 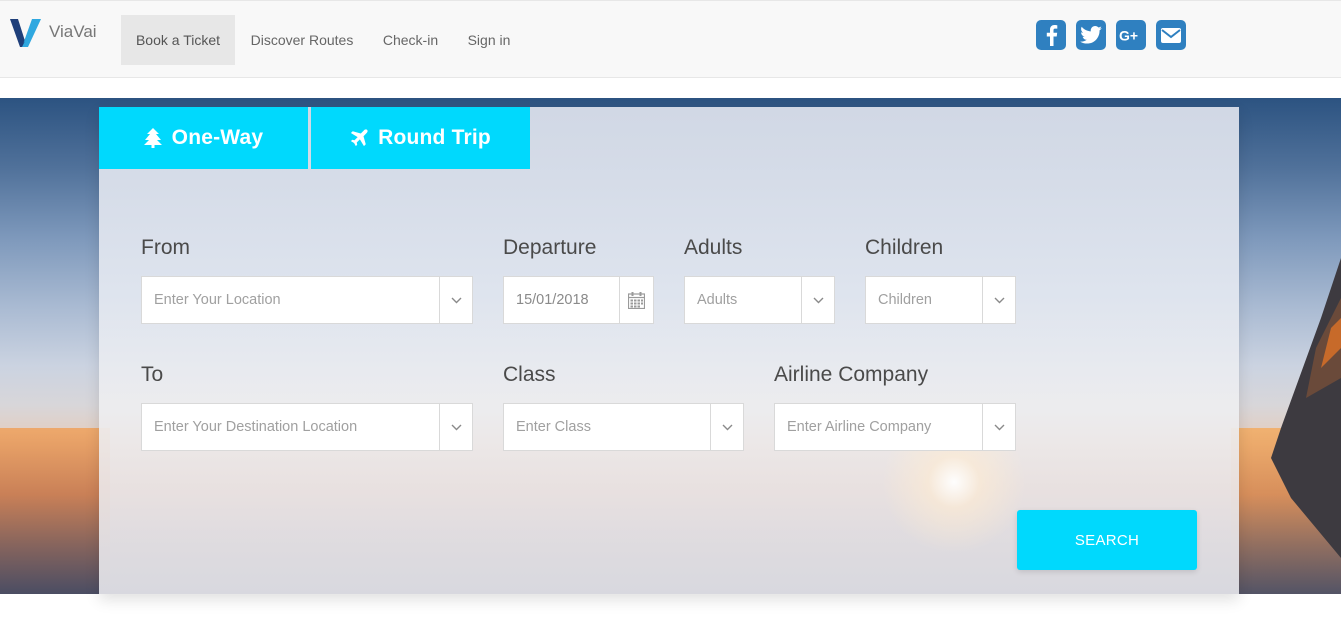 What do you see at coordinates (636, 300) in the screenshot?
I see `calendar-icon` at bounding box center [636, 300].